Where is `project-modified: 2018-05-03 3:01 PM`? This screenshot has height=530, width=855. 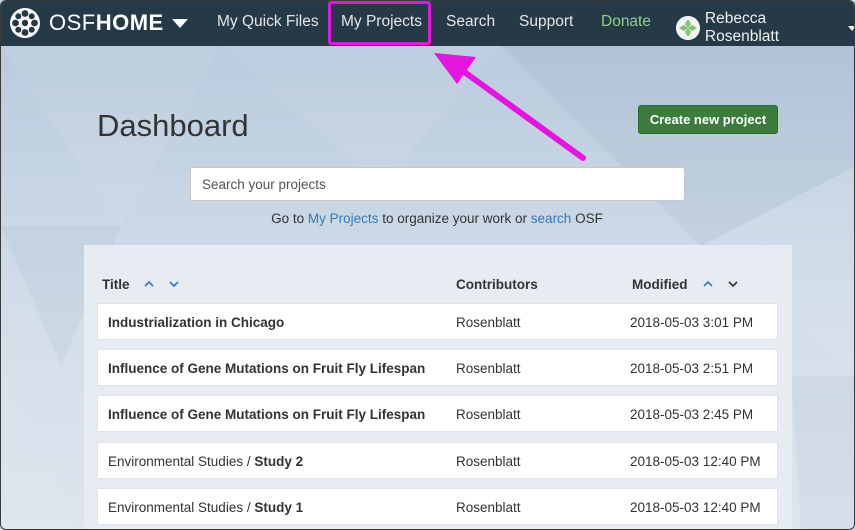 project-modified: 2018-05-03 3:01 PM is located at coordinates (692, 322).